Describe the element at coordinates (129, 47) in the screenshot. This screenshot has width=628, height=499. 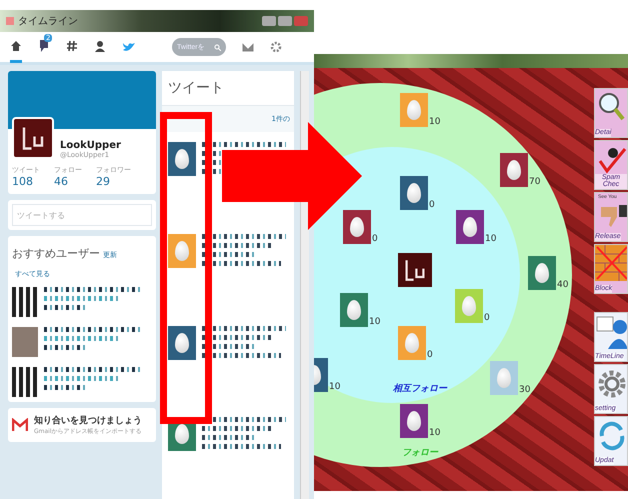
I see `bird-icon` at that location.